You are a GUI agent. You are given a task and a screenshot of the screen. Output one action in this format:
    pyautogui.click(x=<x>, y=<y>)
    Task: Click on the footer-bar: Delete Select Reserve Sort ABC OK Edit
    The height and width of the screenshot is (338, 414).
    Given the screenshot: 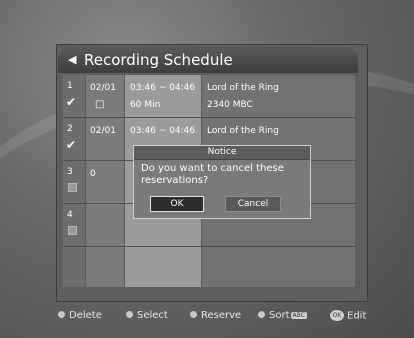 What is the action you would take?
    pyautogui.click(x=207, y=316)
    